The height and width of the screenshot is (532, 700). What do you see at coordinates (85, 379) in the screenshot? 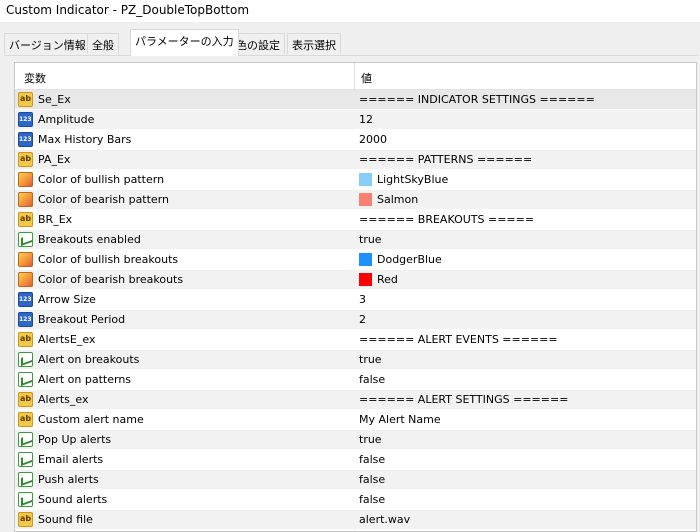
I see `parameter-name: Alert on patterns` at bounding box center [85, 379].